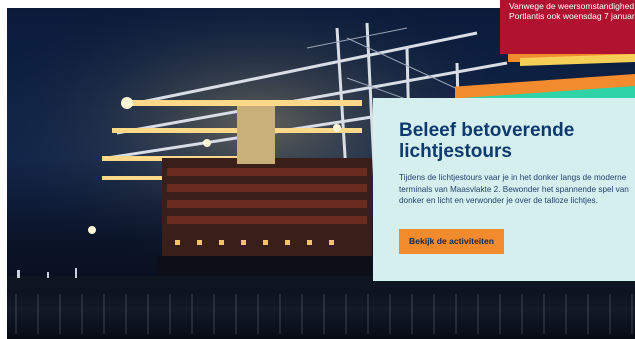 This screenshot has width=635, height=339. What do you see at coordinates (572, 6) in the screenshot?
I see `alert-line-1: Vanwege de weersomstandighed` at bounding box center [572, 6].